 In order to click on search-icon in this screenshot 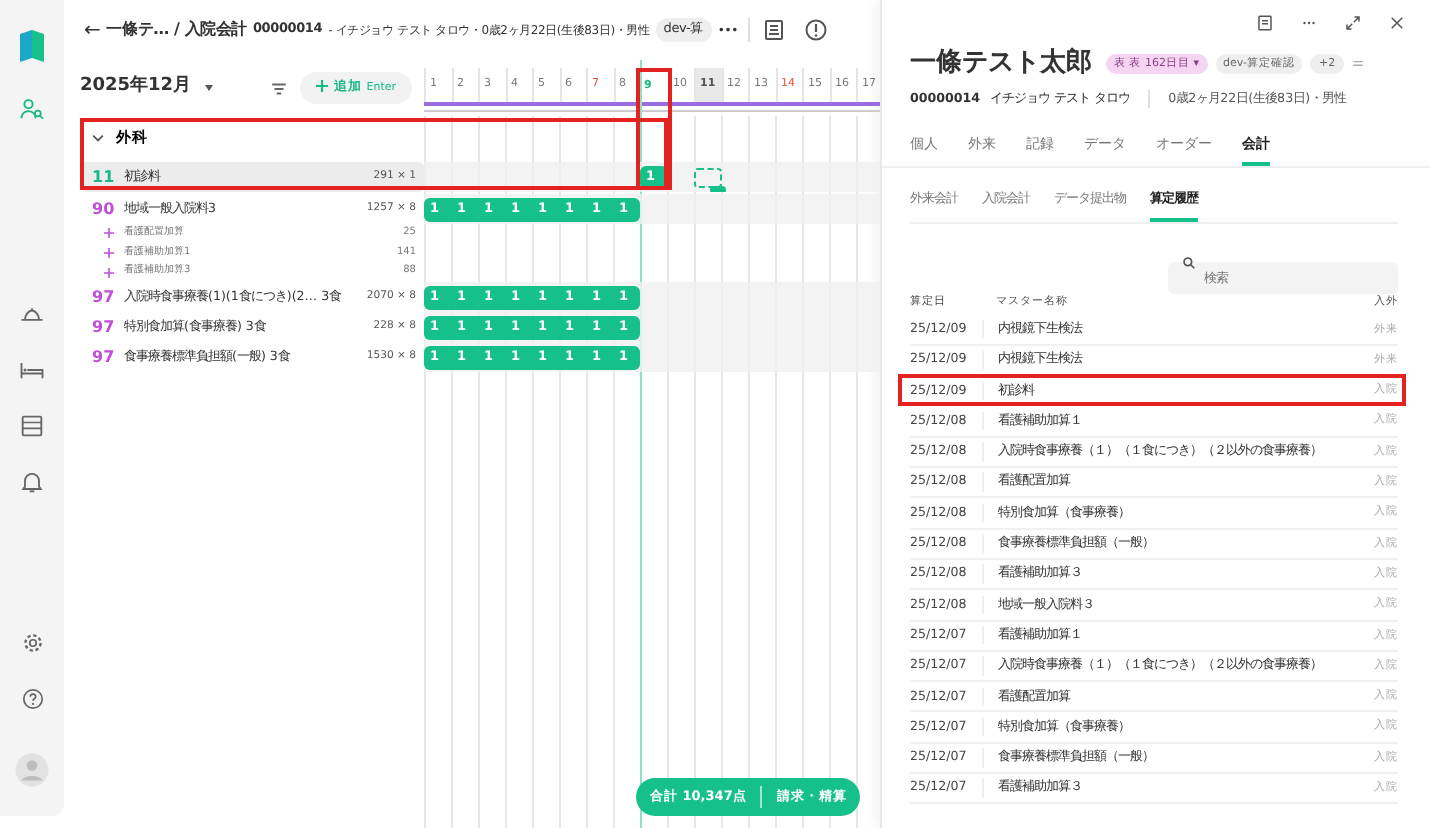, I will do `click(1189, 263)`.